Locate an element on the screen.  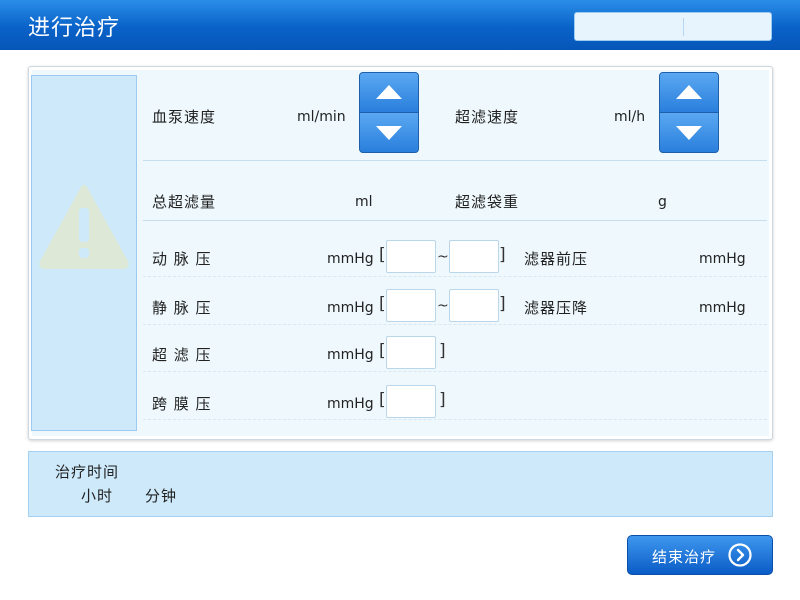
uf-speed-up-button is located at coordinates (689, 92).